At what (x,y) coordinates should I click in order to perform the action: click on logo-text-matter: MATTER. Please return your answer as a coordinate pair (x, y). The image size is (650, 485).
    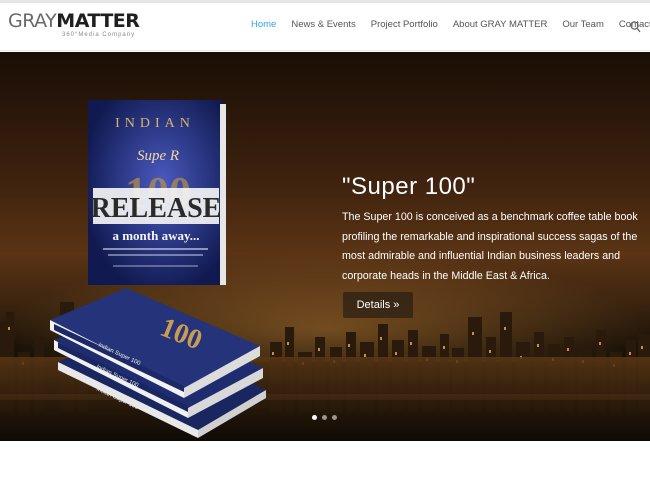
    Looking at the image, I should click on (98, 21).